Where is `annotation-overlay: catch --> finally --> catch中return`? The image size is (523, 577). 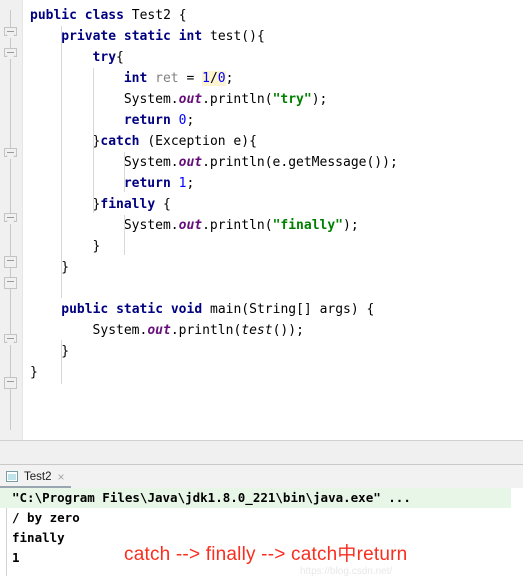 annotation-overlay: catch --> finally --> catch中return is located at coordinates (266, 554).